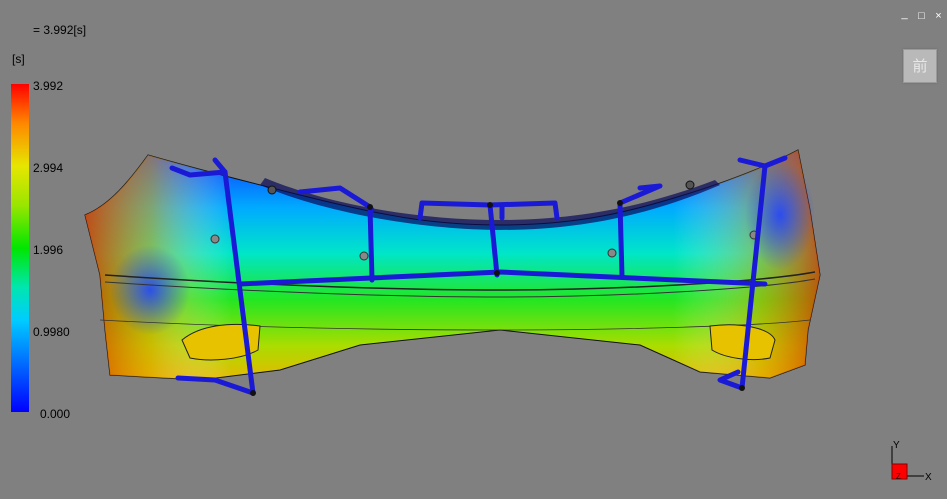 The width and height of the screenshot is (947, 499). What do you see at coordinates (928, 477) in the screenshot?
I see `x-axis-label: X` at bounding box center [928, 477].